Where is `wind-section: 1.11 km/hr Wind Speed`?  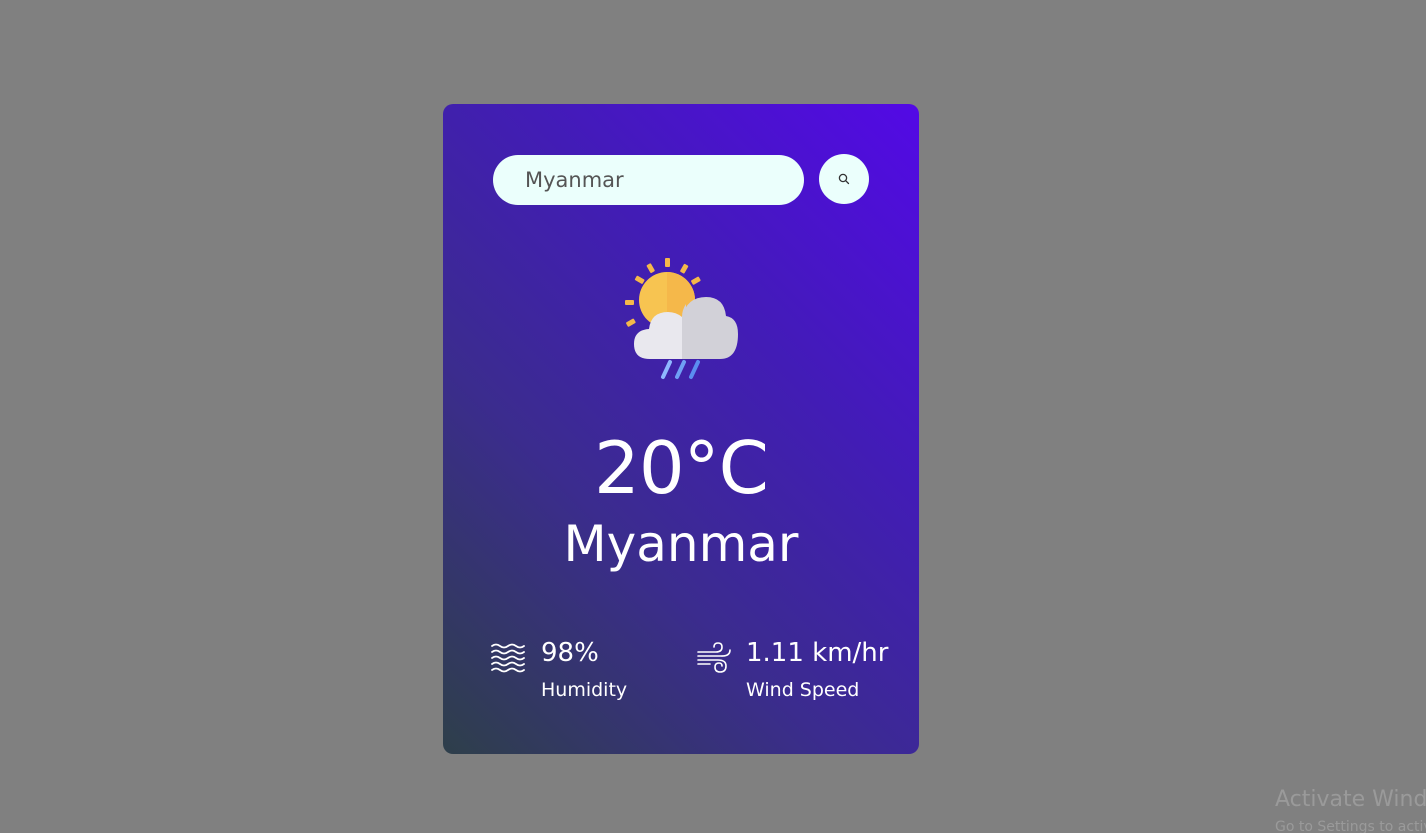 wind-section: 1.11 km/hr Wind Speed is located at coordinates (792, 670).